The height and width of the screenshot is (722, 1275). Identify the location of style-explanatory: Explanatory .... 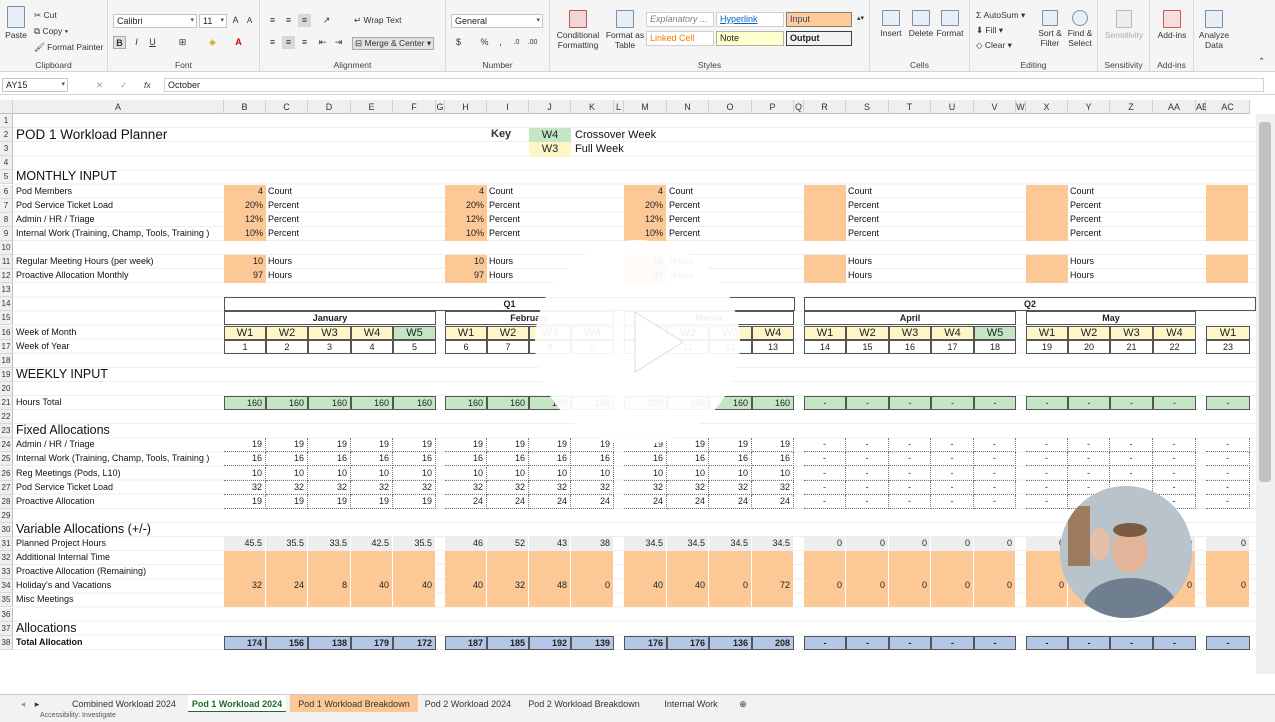
(680, 19).